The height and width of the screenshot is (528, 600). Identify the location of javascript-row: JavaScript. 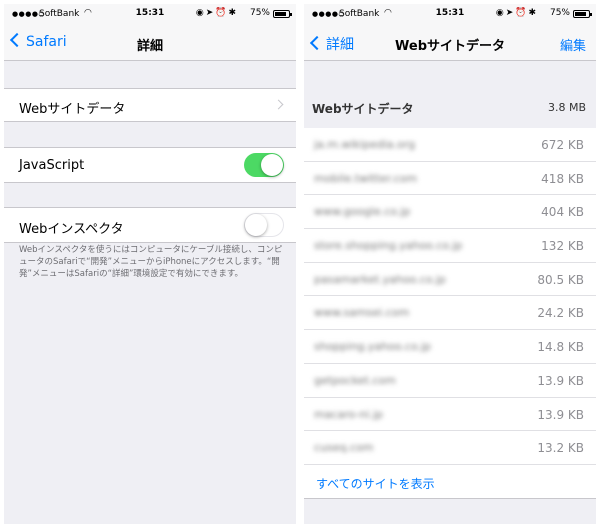
(150, 165).